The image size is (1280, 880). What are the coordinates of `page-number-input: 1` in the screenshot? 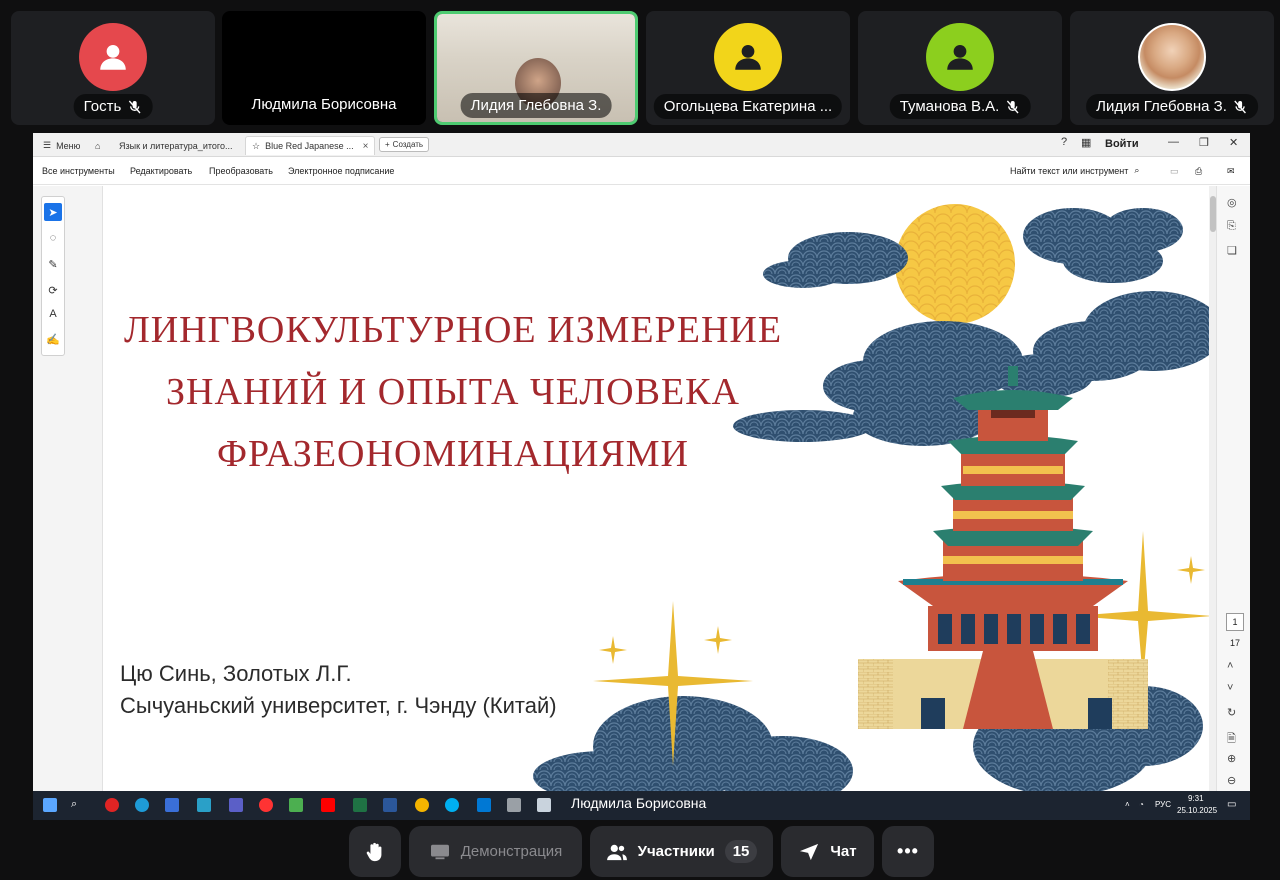 It's located at (1235, 622).